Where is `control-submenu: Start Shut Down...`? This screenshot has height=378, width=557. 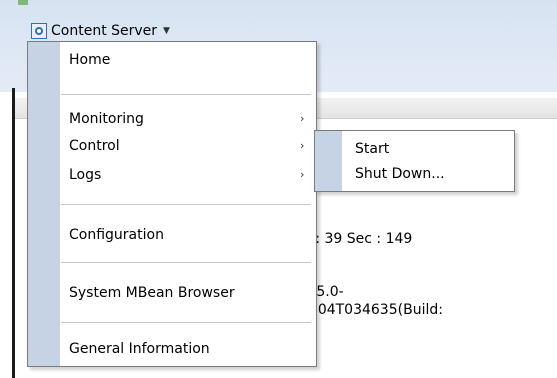
control-submenu: Start Shut Down... is located at coordinates (414, 161).